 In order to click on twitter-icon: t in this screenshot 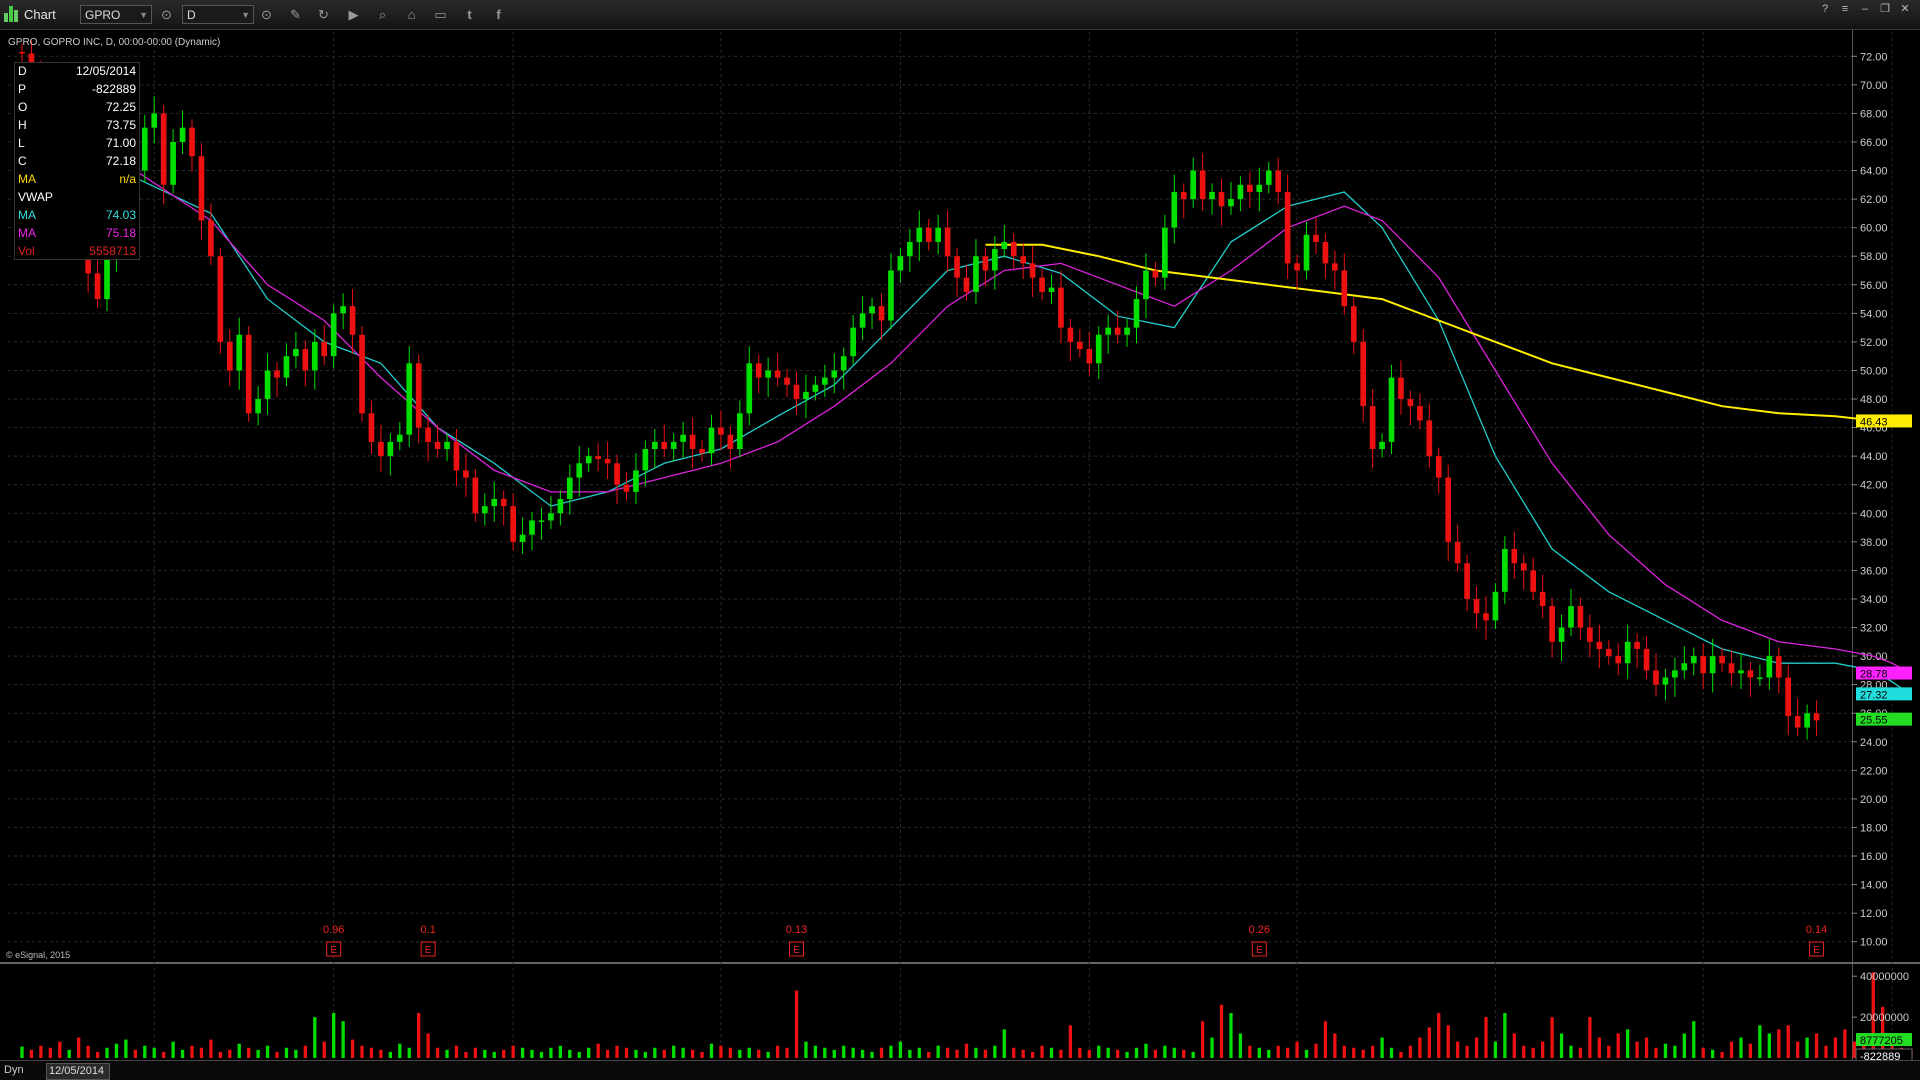, I will do `click(469, 14)`.